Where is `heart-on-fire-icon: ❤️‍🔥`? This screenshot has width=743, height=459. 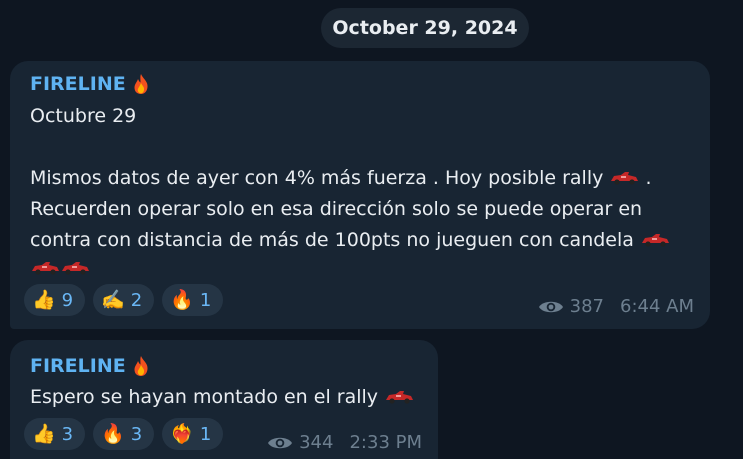 heart-on-fire-icon: ❤️‍🔥 is located at coordinates (182, 433).